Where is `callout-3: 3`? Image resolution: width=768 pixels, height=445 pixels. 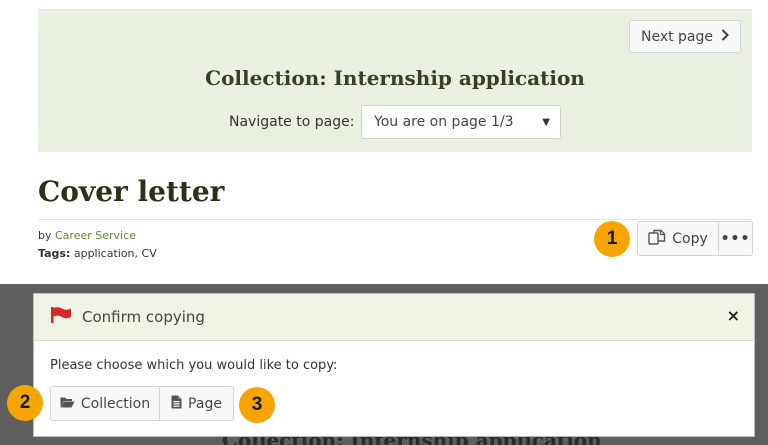
callout-3: 3 is located at coordinates (257, 405).